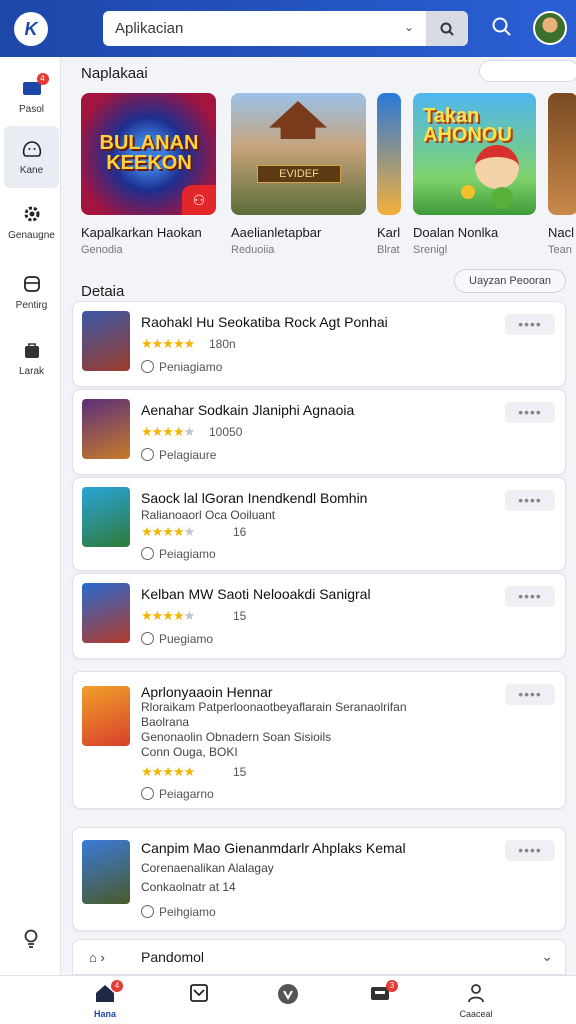 This screenshot has width=576, height=1024. I want to click on featured-subtitle: Reduoiia, so click(253, 250).